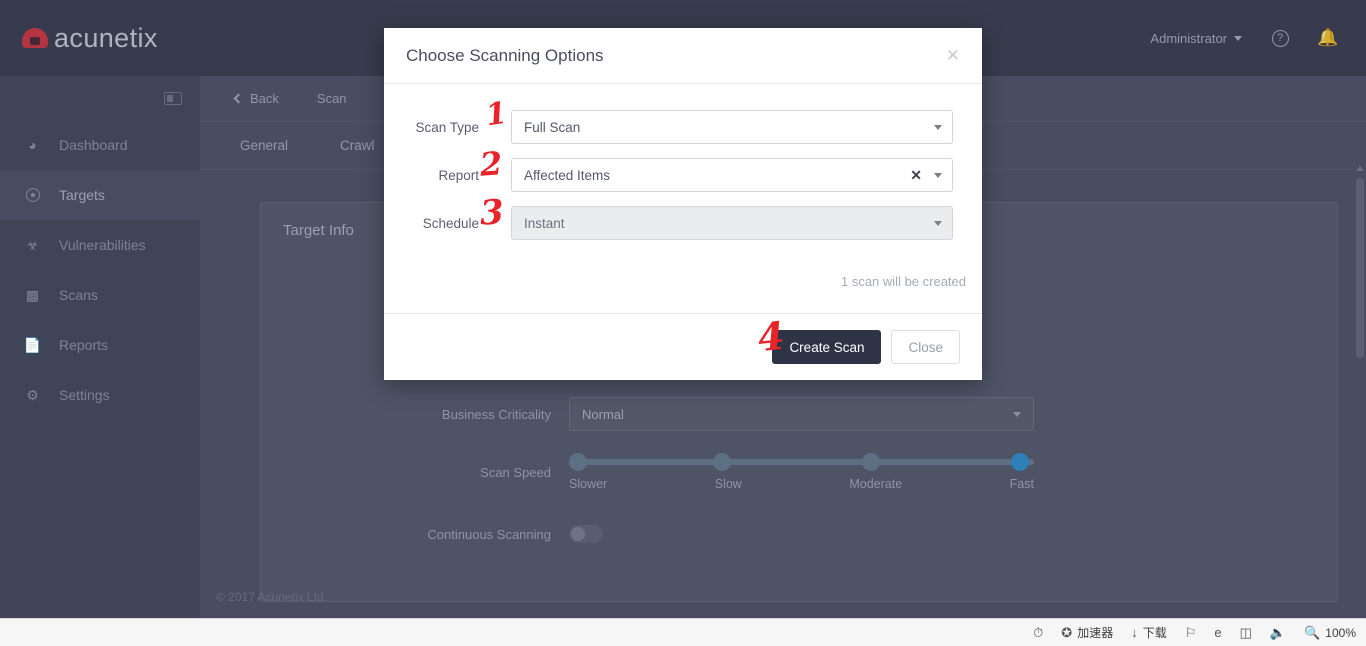 The width and height of the screenshot is (1366, 646). I want to click on bell-icon: 🔔, so click(1327, 38).